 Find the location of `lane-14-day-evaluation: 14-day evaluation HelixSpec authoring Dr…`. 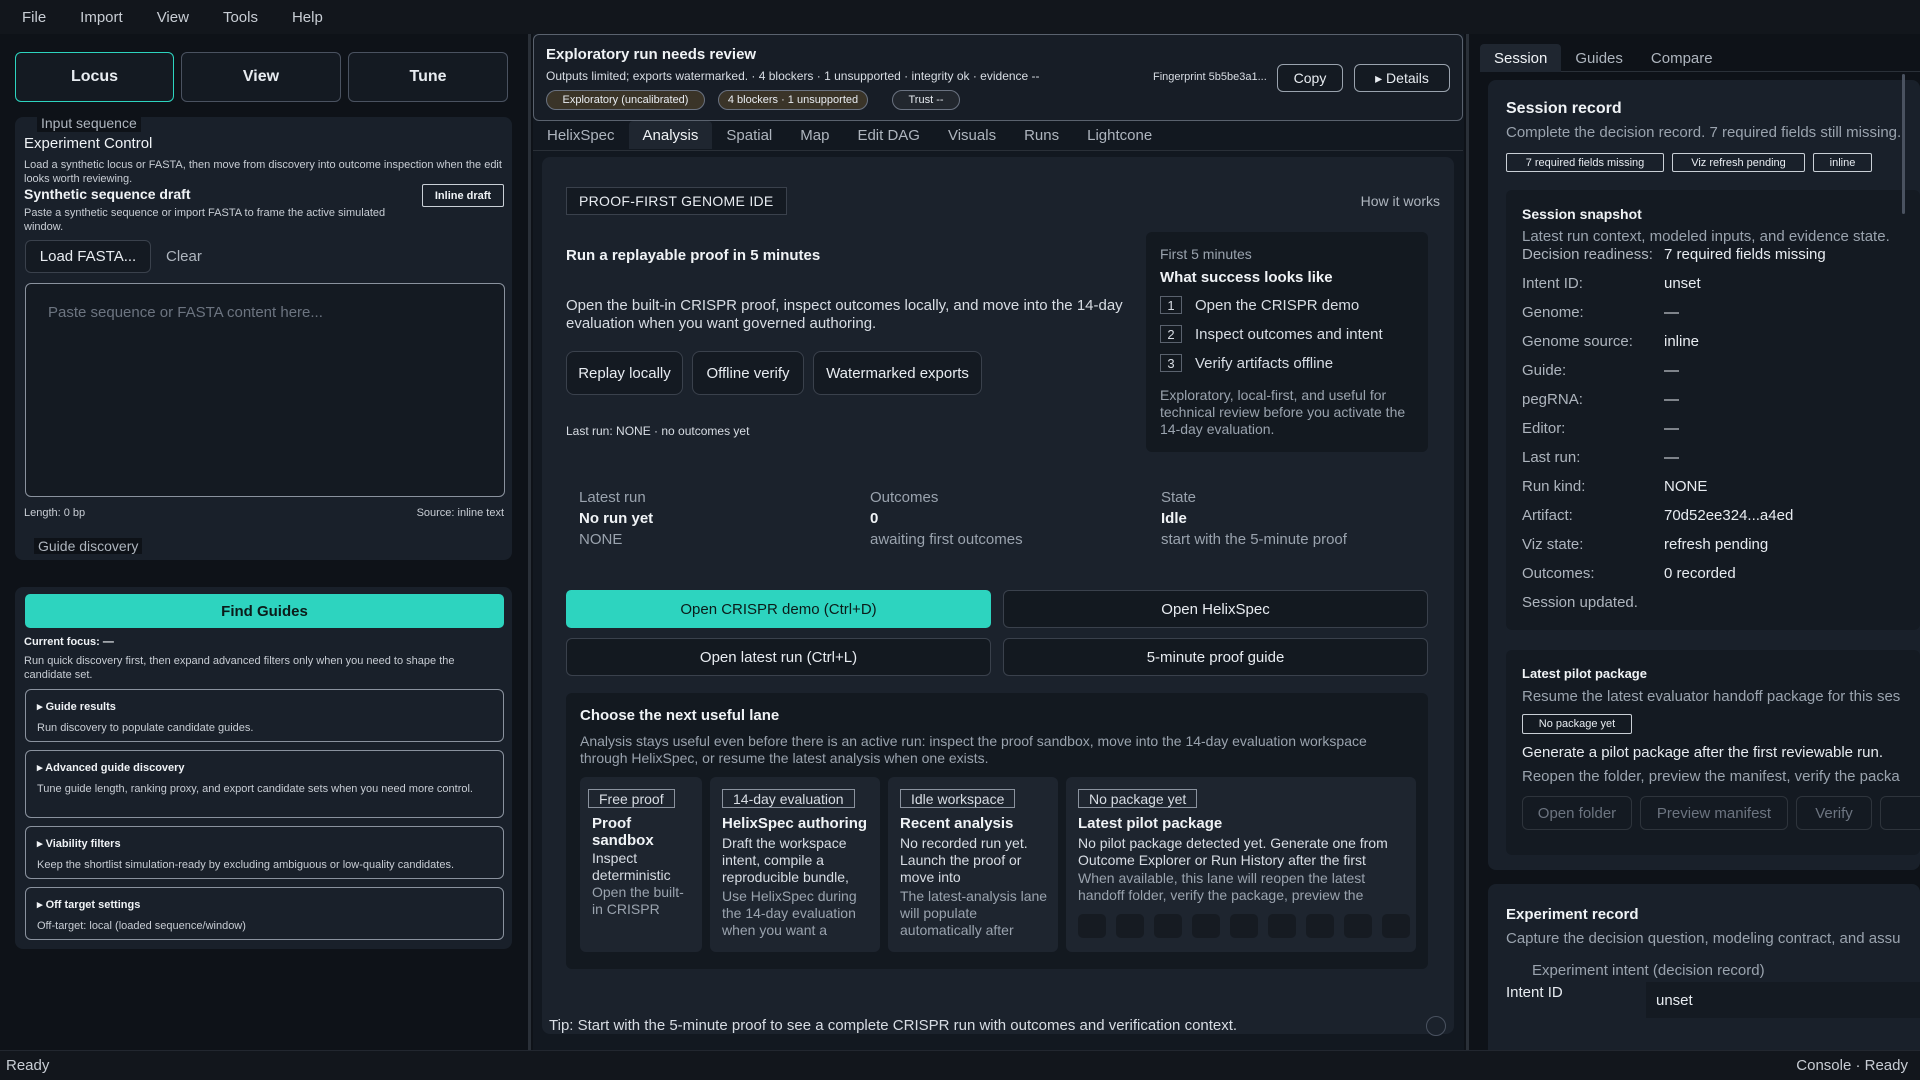

lane-14-day-evaluation: 14-day evaluation HelixSpec authoring Dr… is located at coordinates (795, 864).